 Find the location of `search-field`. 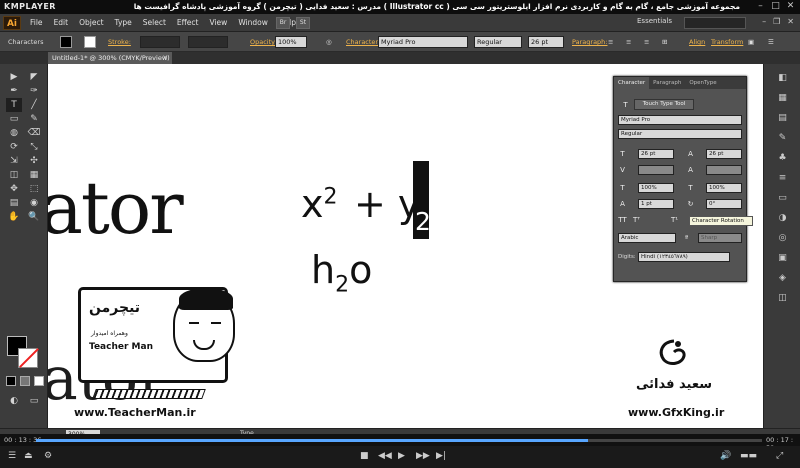

search-field is located at coordinates (715, 23).